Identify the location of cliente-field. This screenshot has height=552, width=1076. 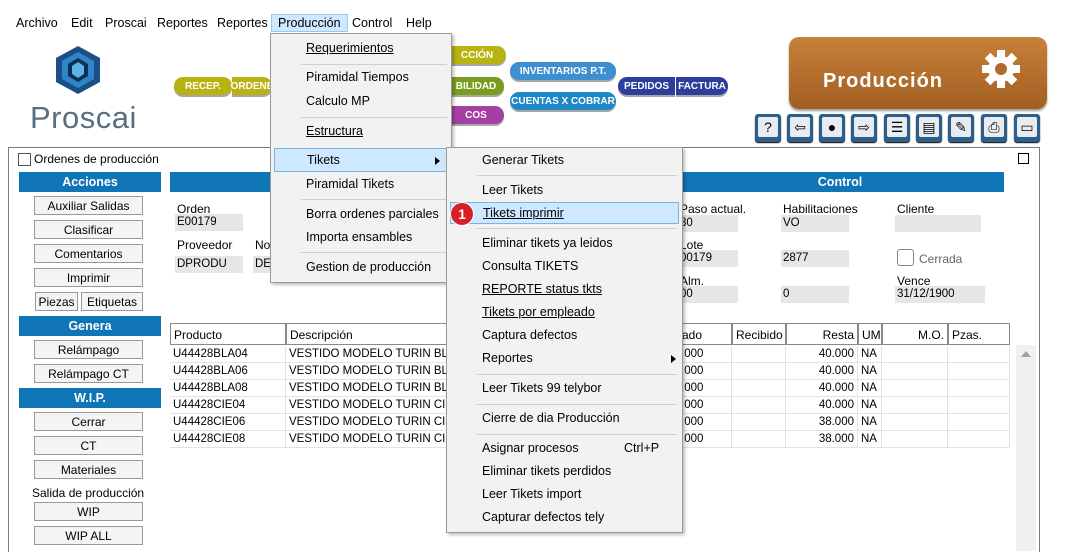
(938, 223).